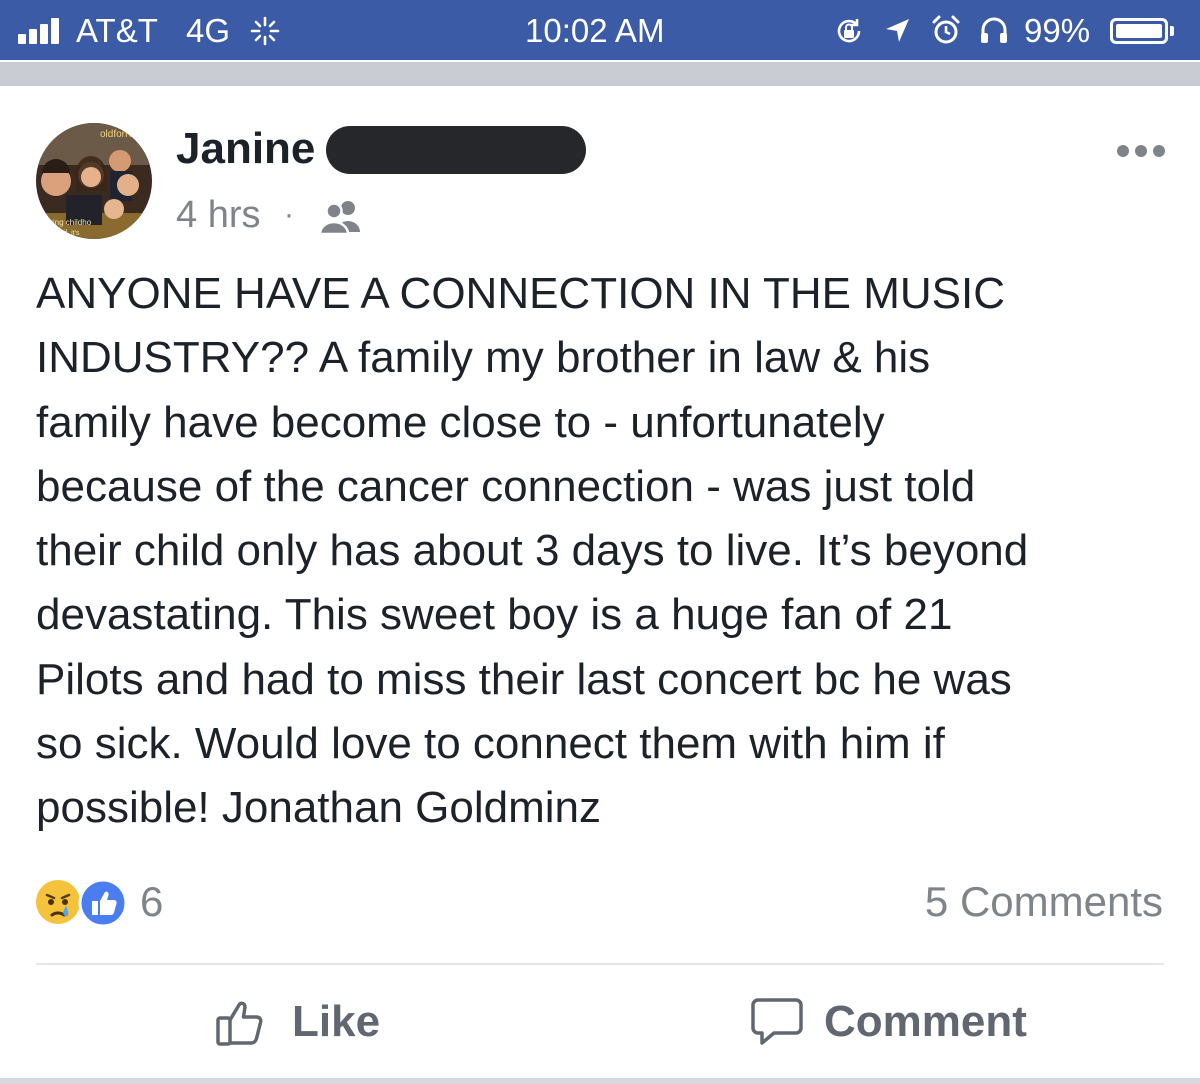 Image resolution: width=1200 pixels, height=1084 pixels. I want to click on orientation-lock-icon, so click(849, 31).